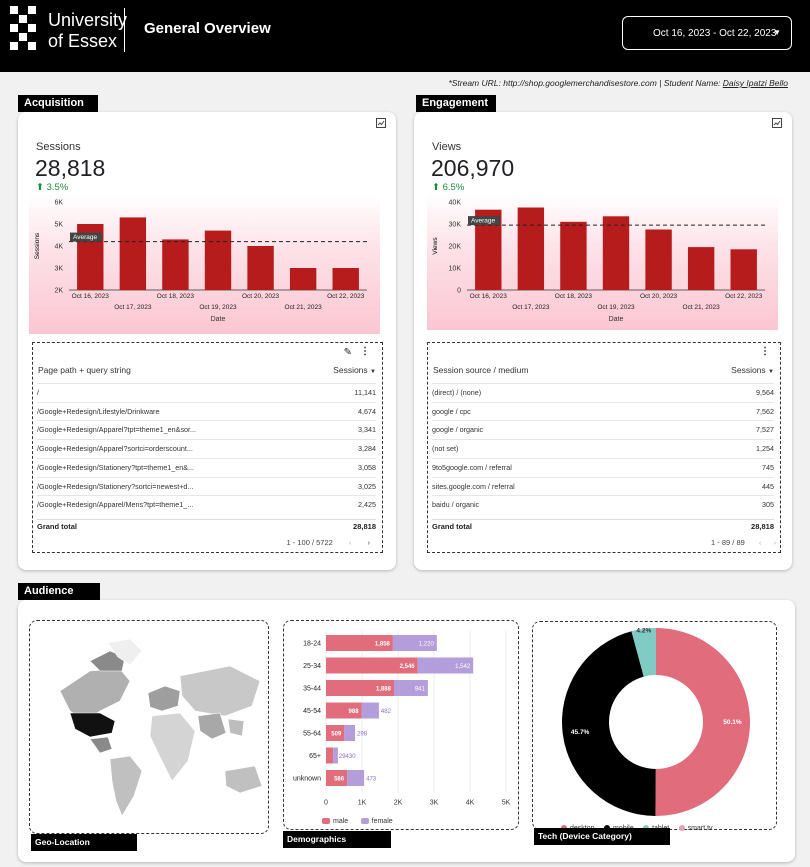 The image size is (810, 867). What do you see at coordinates (307, 779) in the screenshot?
I see `category-label: unknown` at bounding box center [307, 779].